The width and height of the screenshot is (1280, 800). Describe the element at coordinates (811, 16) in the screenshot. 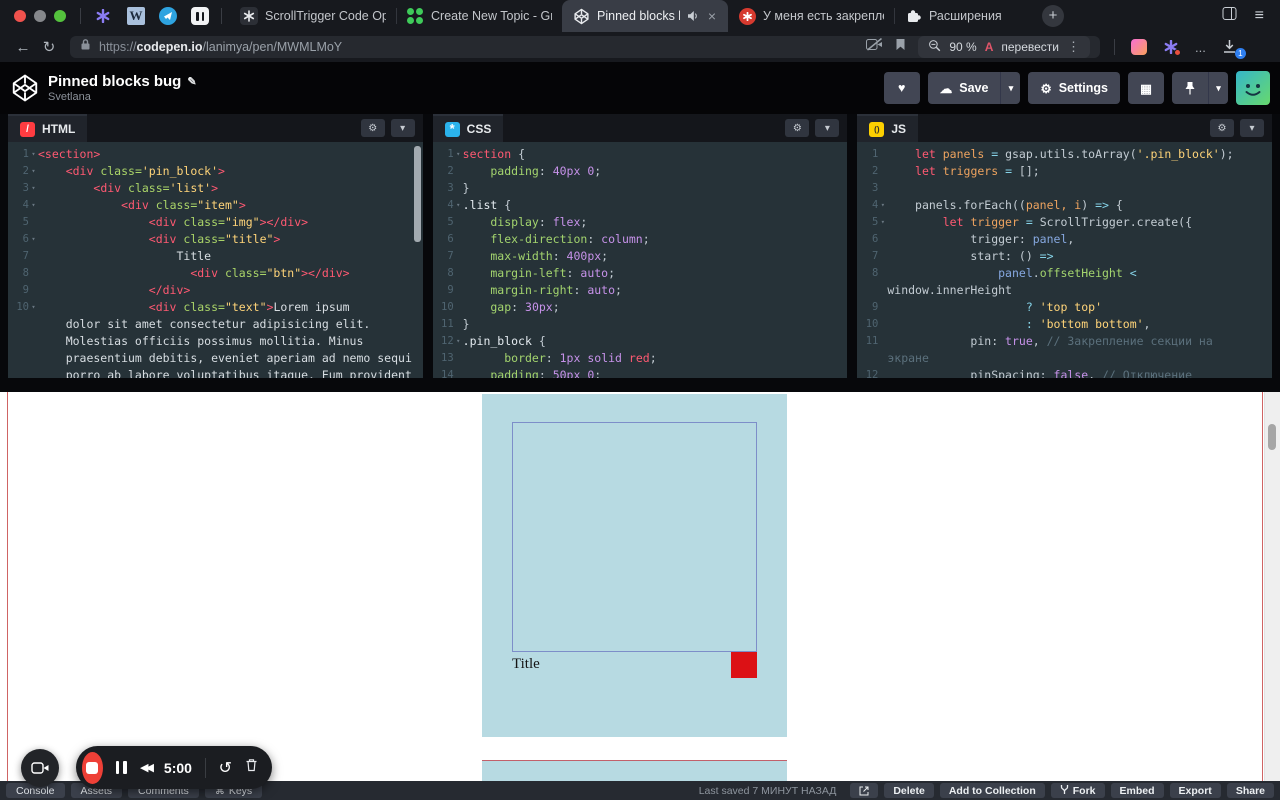

I see `browser-tab: У меня есть закрепленны` at that location.